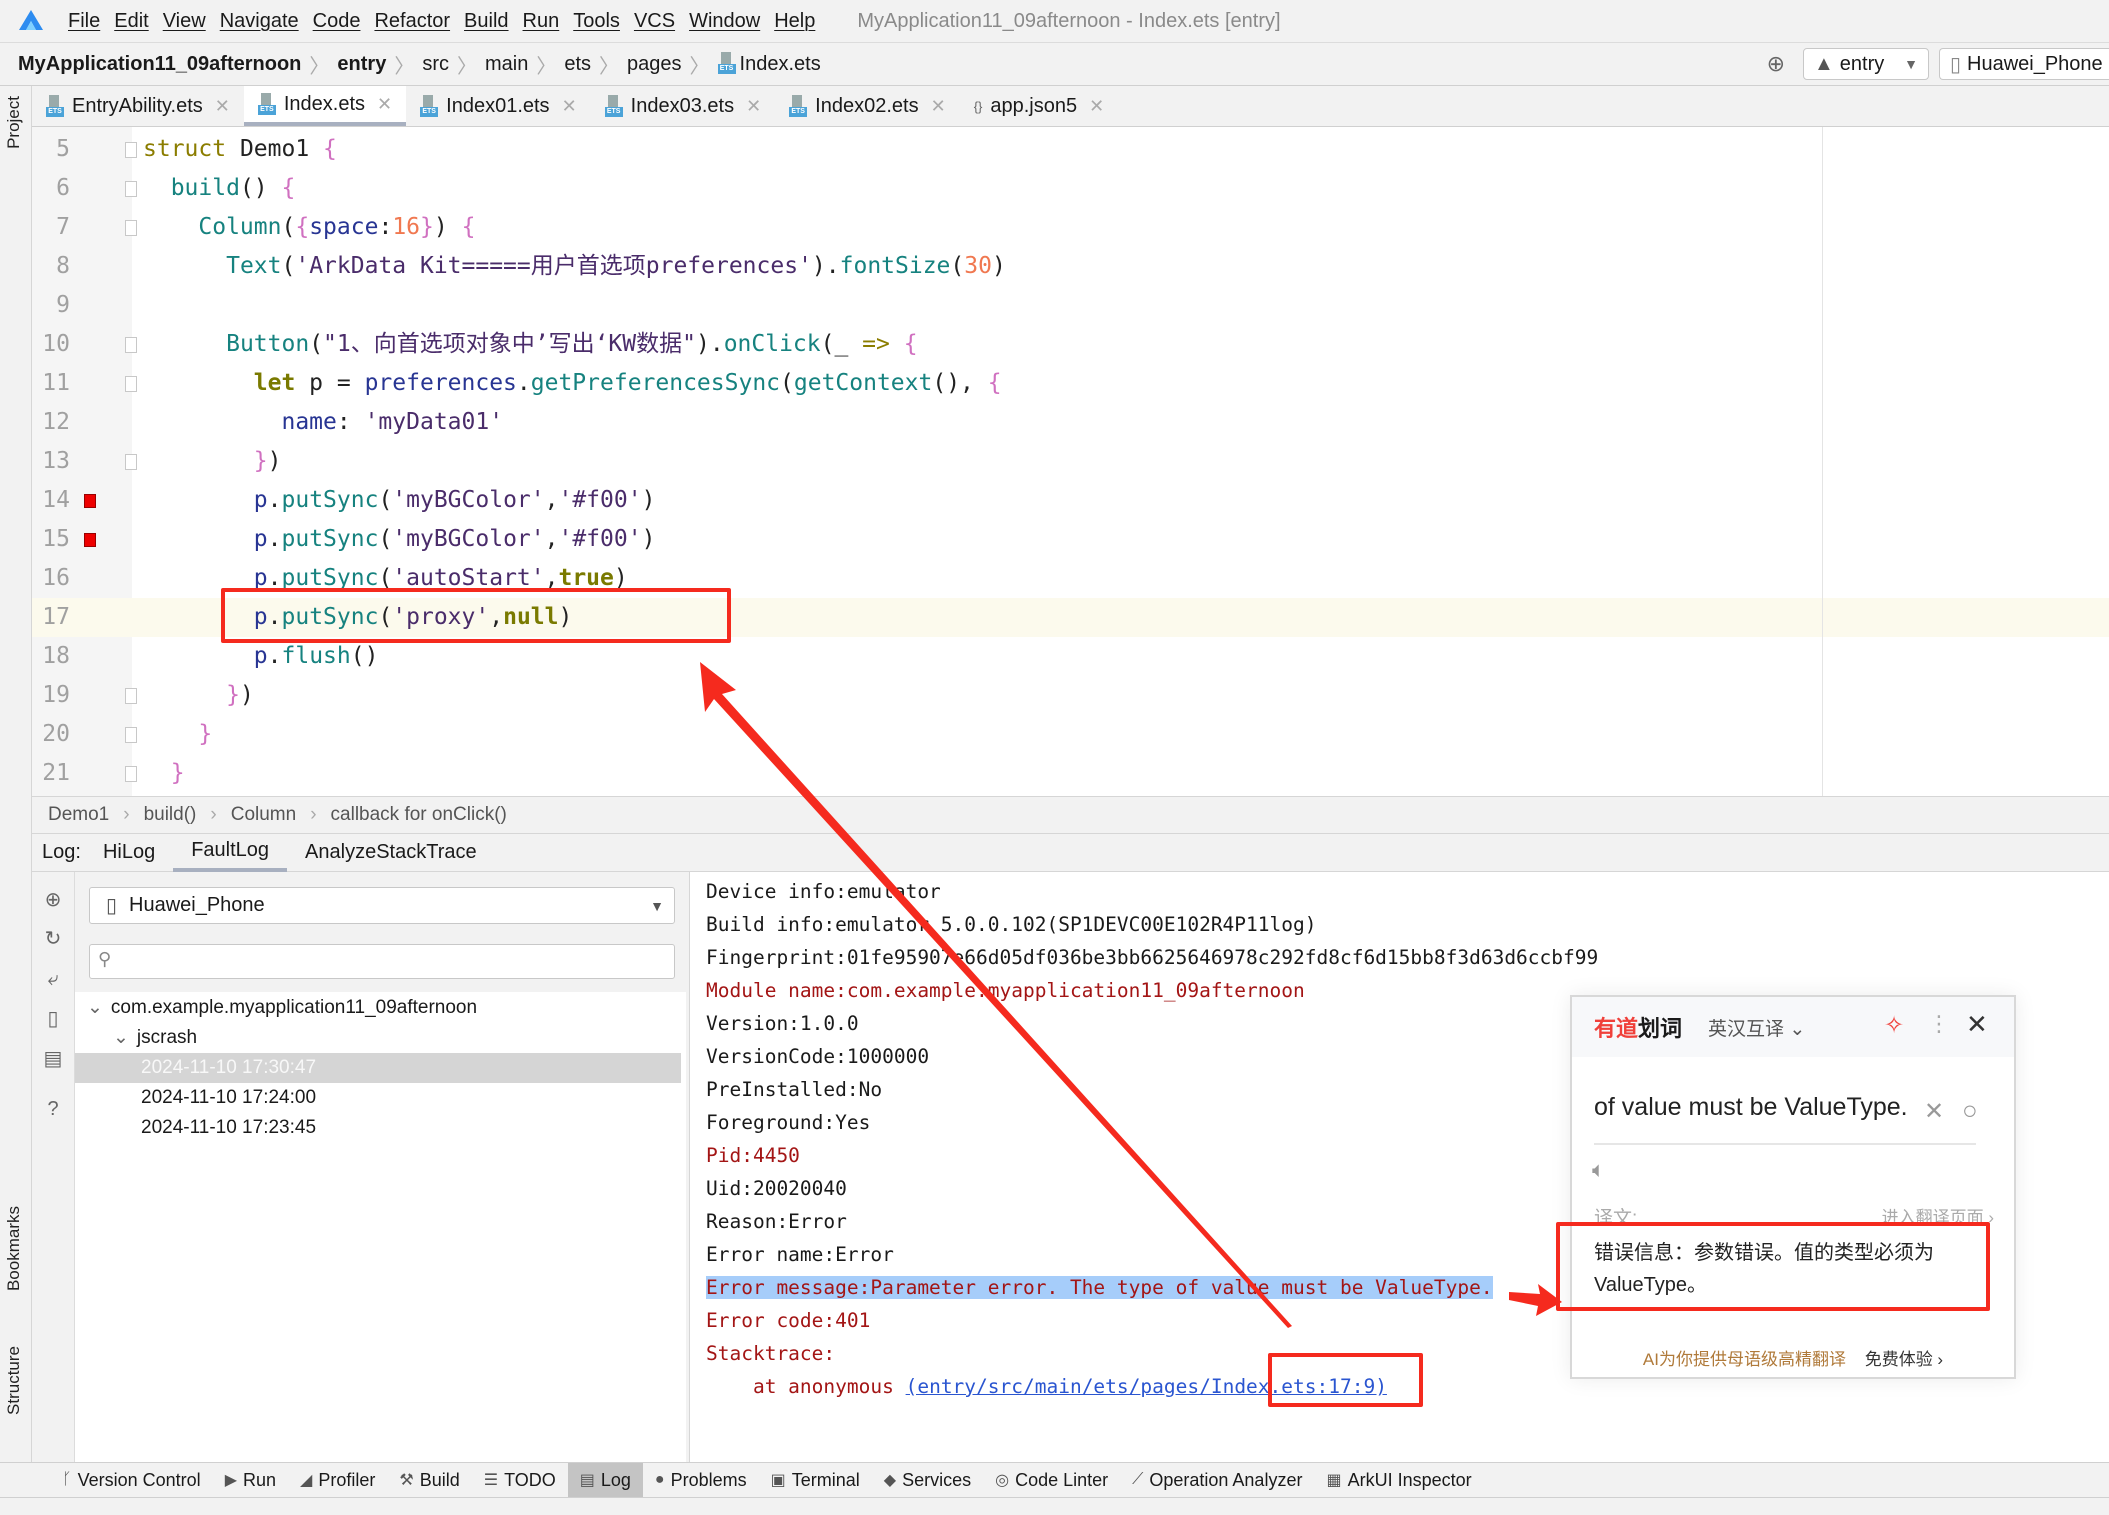 The height and width of the screenshot is (1515, 2109). I want to click on breadcrumb-item: main, so click(506, 64).